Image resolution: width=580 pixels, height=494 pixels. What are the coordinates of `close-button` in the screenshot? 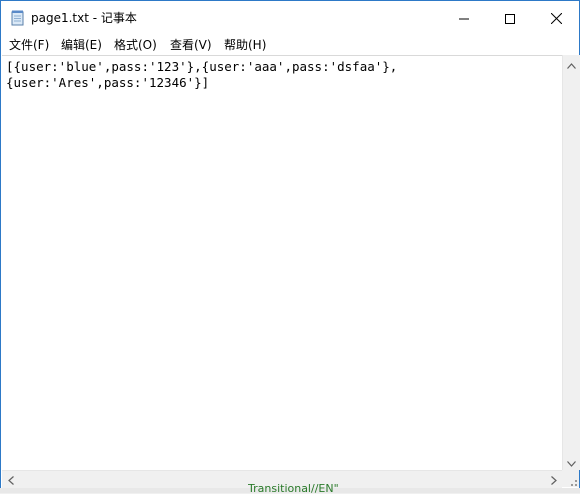 It's located at (556, 18).